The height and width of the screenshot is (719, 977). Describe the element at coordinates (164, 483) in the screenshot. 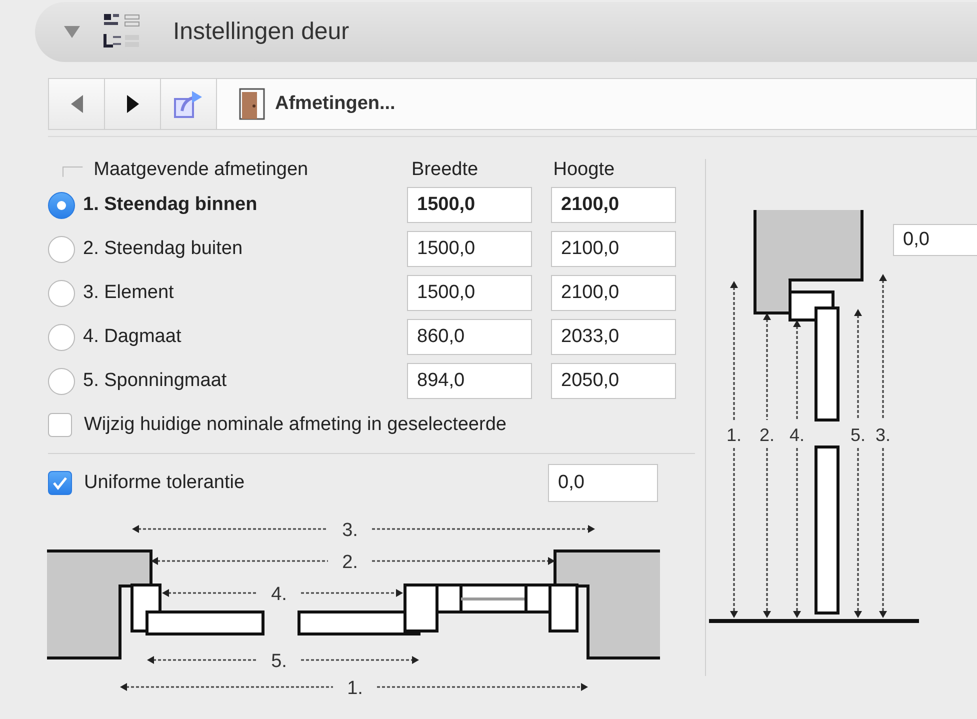

I see `checkbox-label: Uniforme tolerantie` at that location.